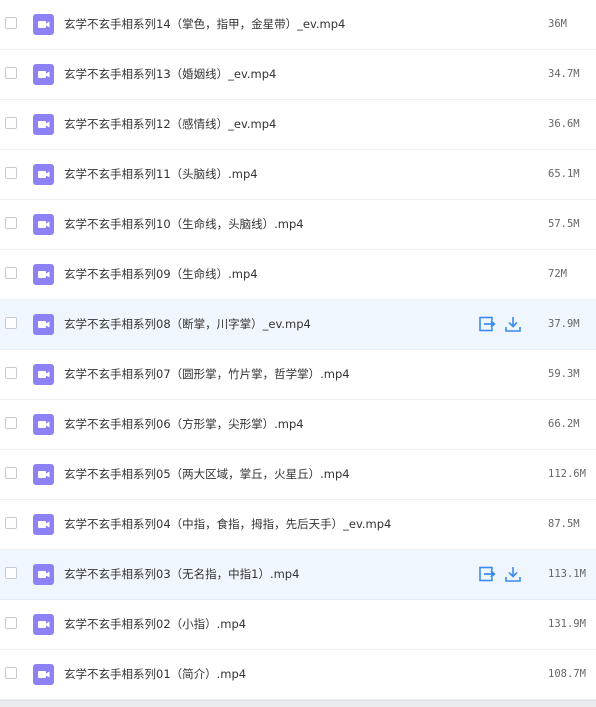 The height and width of the screenshot is (707, 596). I want to click on file-row: 玄学不玄手相系列01（简介）.mp4 108.7M, so click(298, 675).